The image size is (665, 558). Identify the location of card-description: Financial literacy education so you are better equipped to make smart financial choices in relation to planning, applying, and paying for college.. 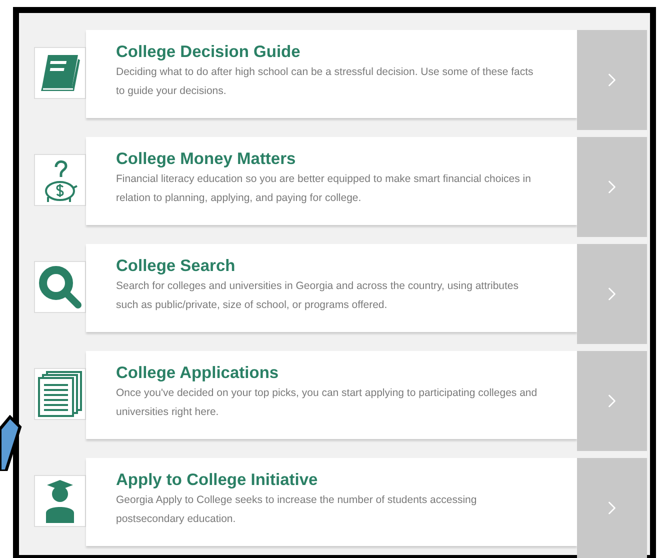
(324, 189).